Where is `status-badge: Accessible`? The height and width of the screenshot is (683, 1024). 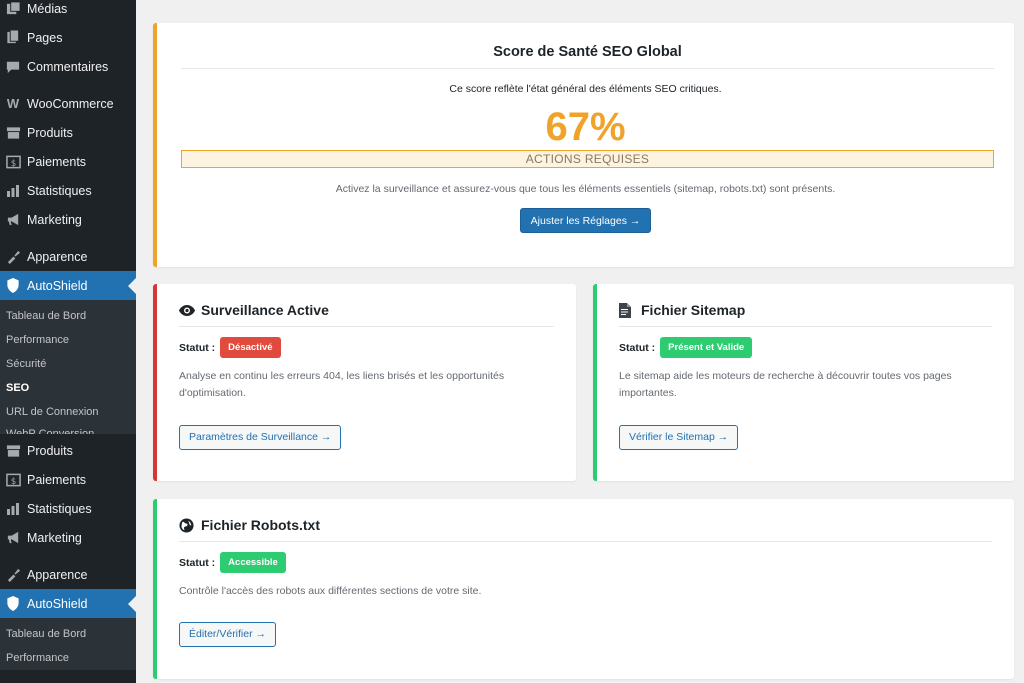
status-badge: Accessible is located at coordinates (253, 562).